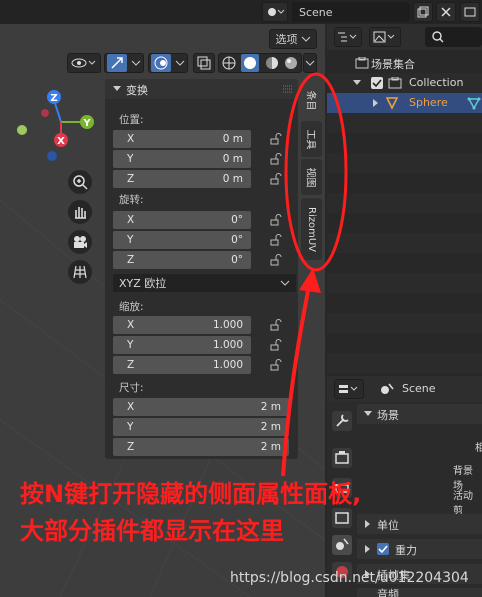 The width and height of the screenshot is (482, 597). I want to click on wireframe-shading-icon, so click(229, 63).